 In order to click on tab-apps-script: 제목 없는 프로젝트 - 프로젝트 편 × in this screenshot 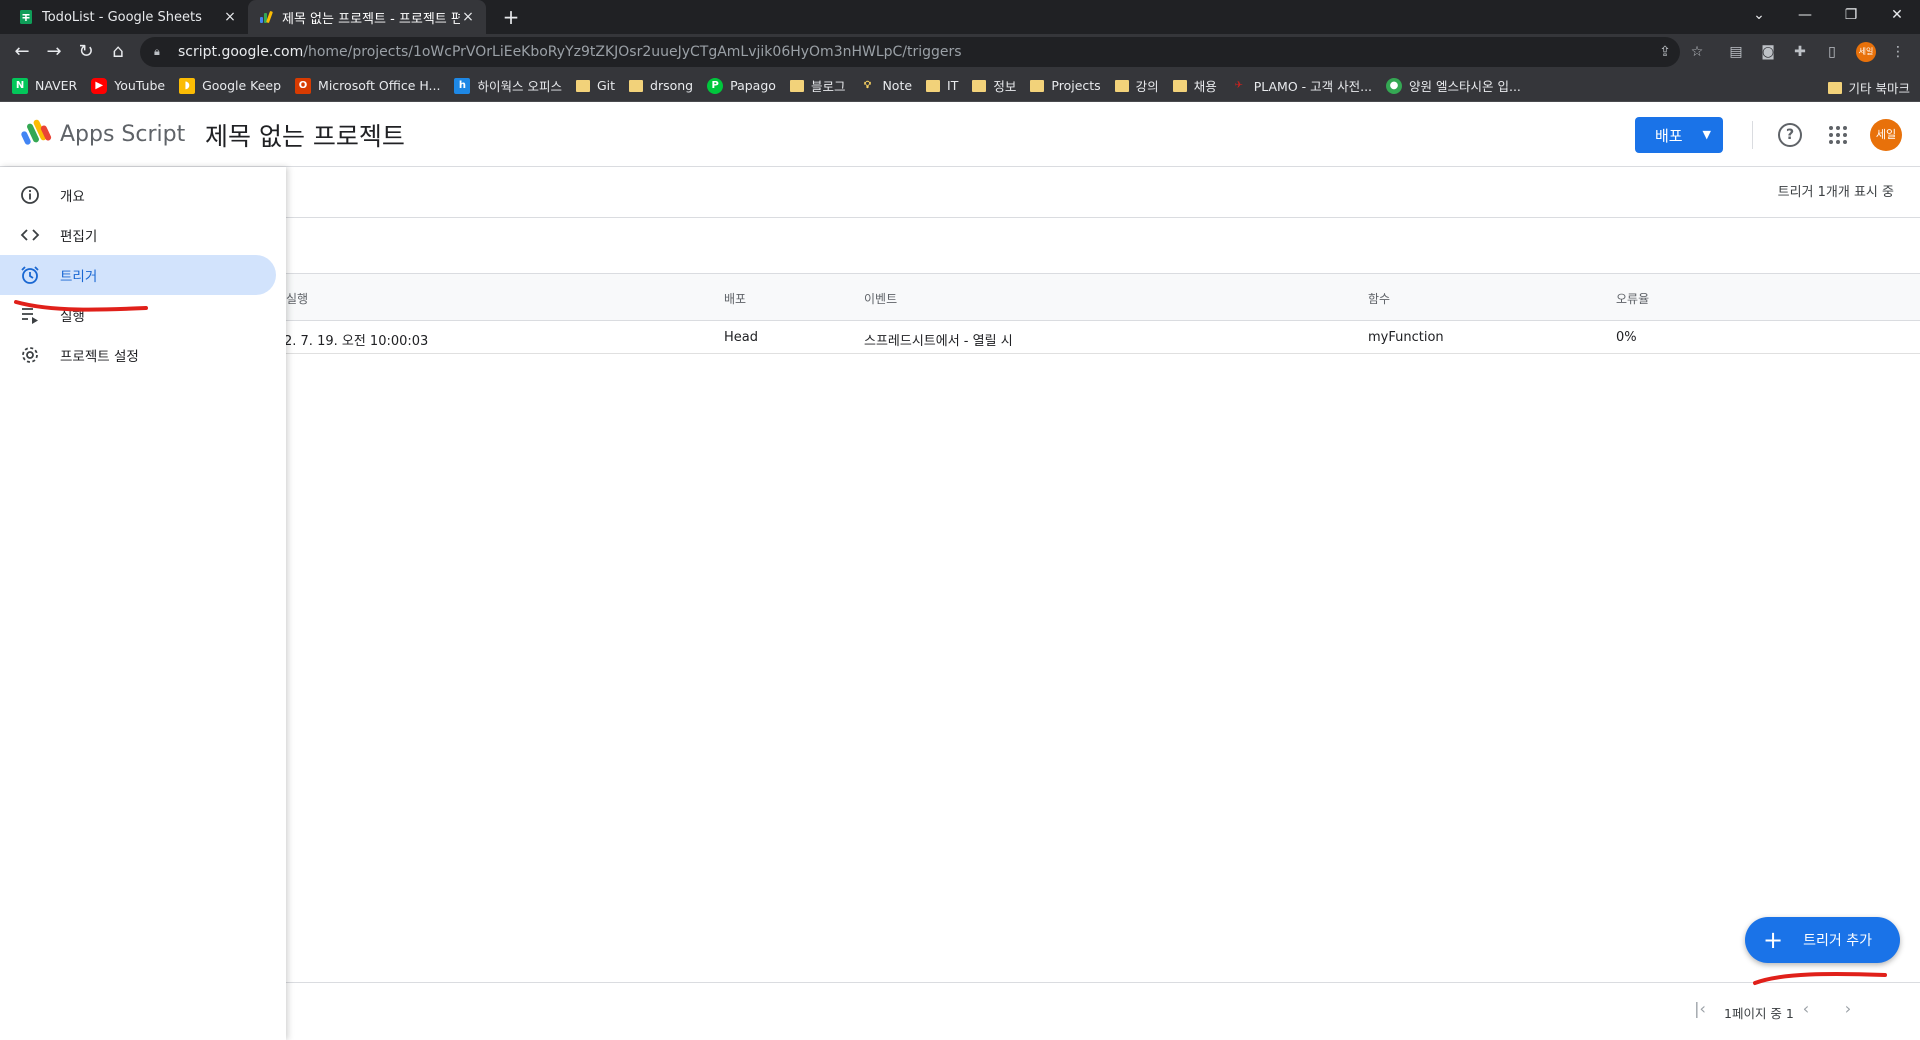, I will do `click(367, 17)`.